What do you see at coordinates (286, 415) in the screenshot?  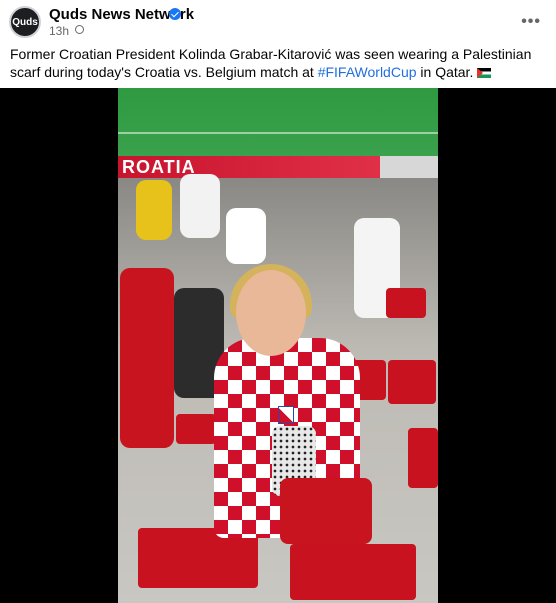 I see `croatia-crest-icon` at bounding box center [286, 415].